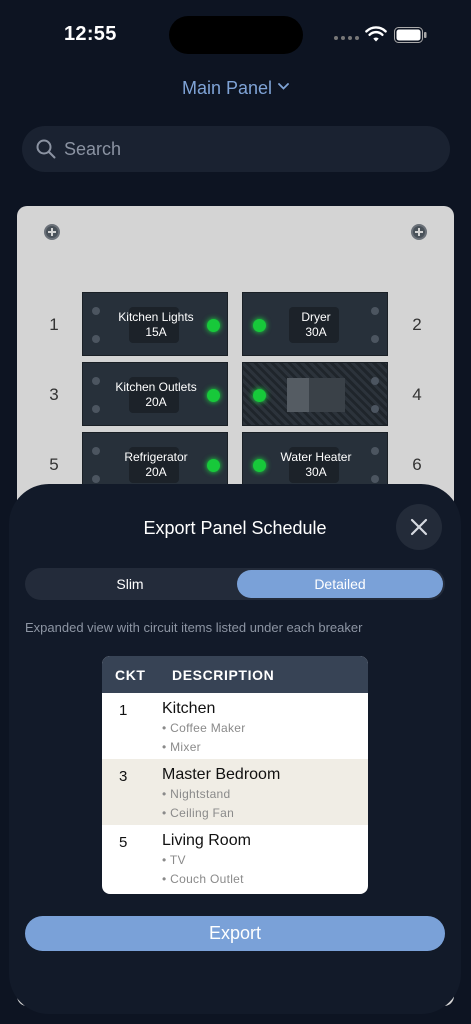 The height and width of the screenshot is (1024, 471). Describe the element at coordinates (130, 584) in the screenshot. I see `segment-slim: Slim` at that location.